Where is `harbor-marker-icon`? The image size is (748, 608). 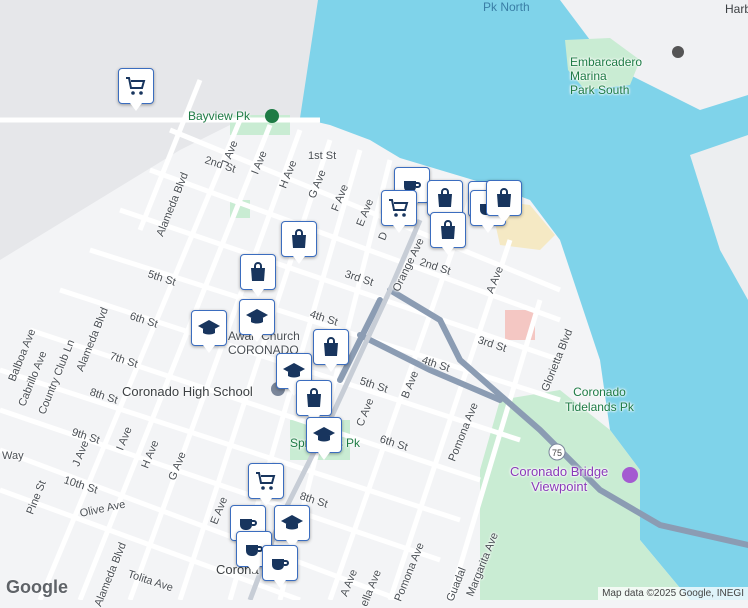 harbor-marker-icon is located at coordinates (678, 52).